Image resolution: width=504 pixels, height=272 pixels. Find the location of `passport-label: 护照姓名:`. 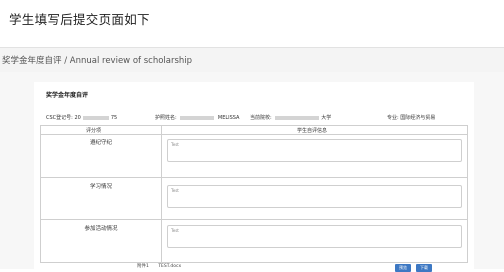

passport-label: 护照姓名: is located at coordinates (166, 118).